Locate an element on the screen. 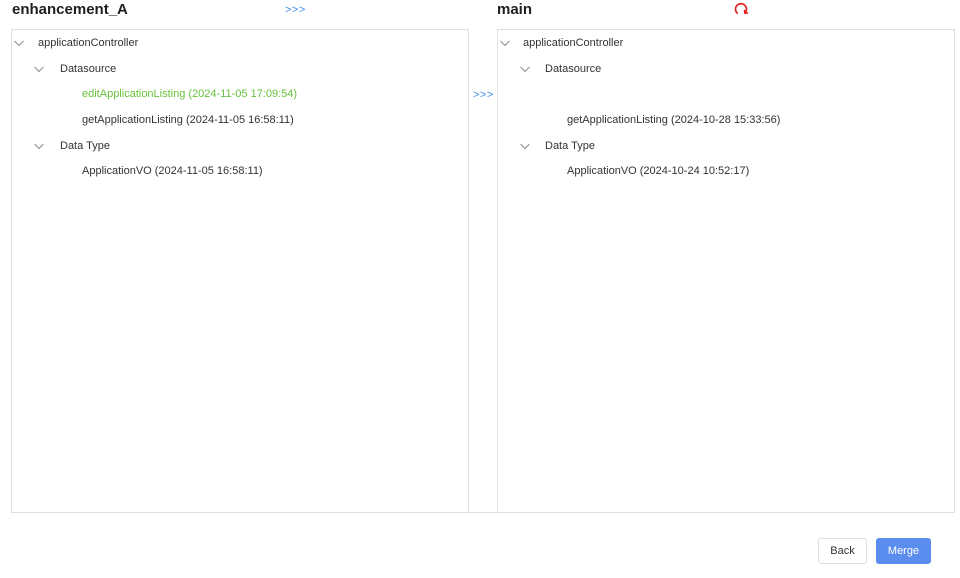 This screenshot has height=578, width=960. refresh-icon is located at coordinates (741, 9).